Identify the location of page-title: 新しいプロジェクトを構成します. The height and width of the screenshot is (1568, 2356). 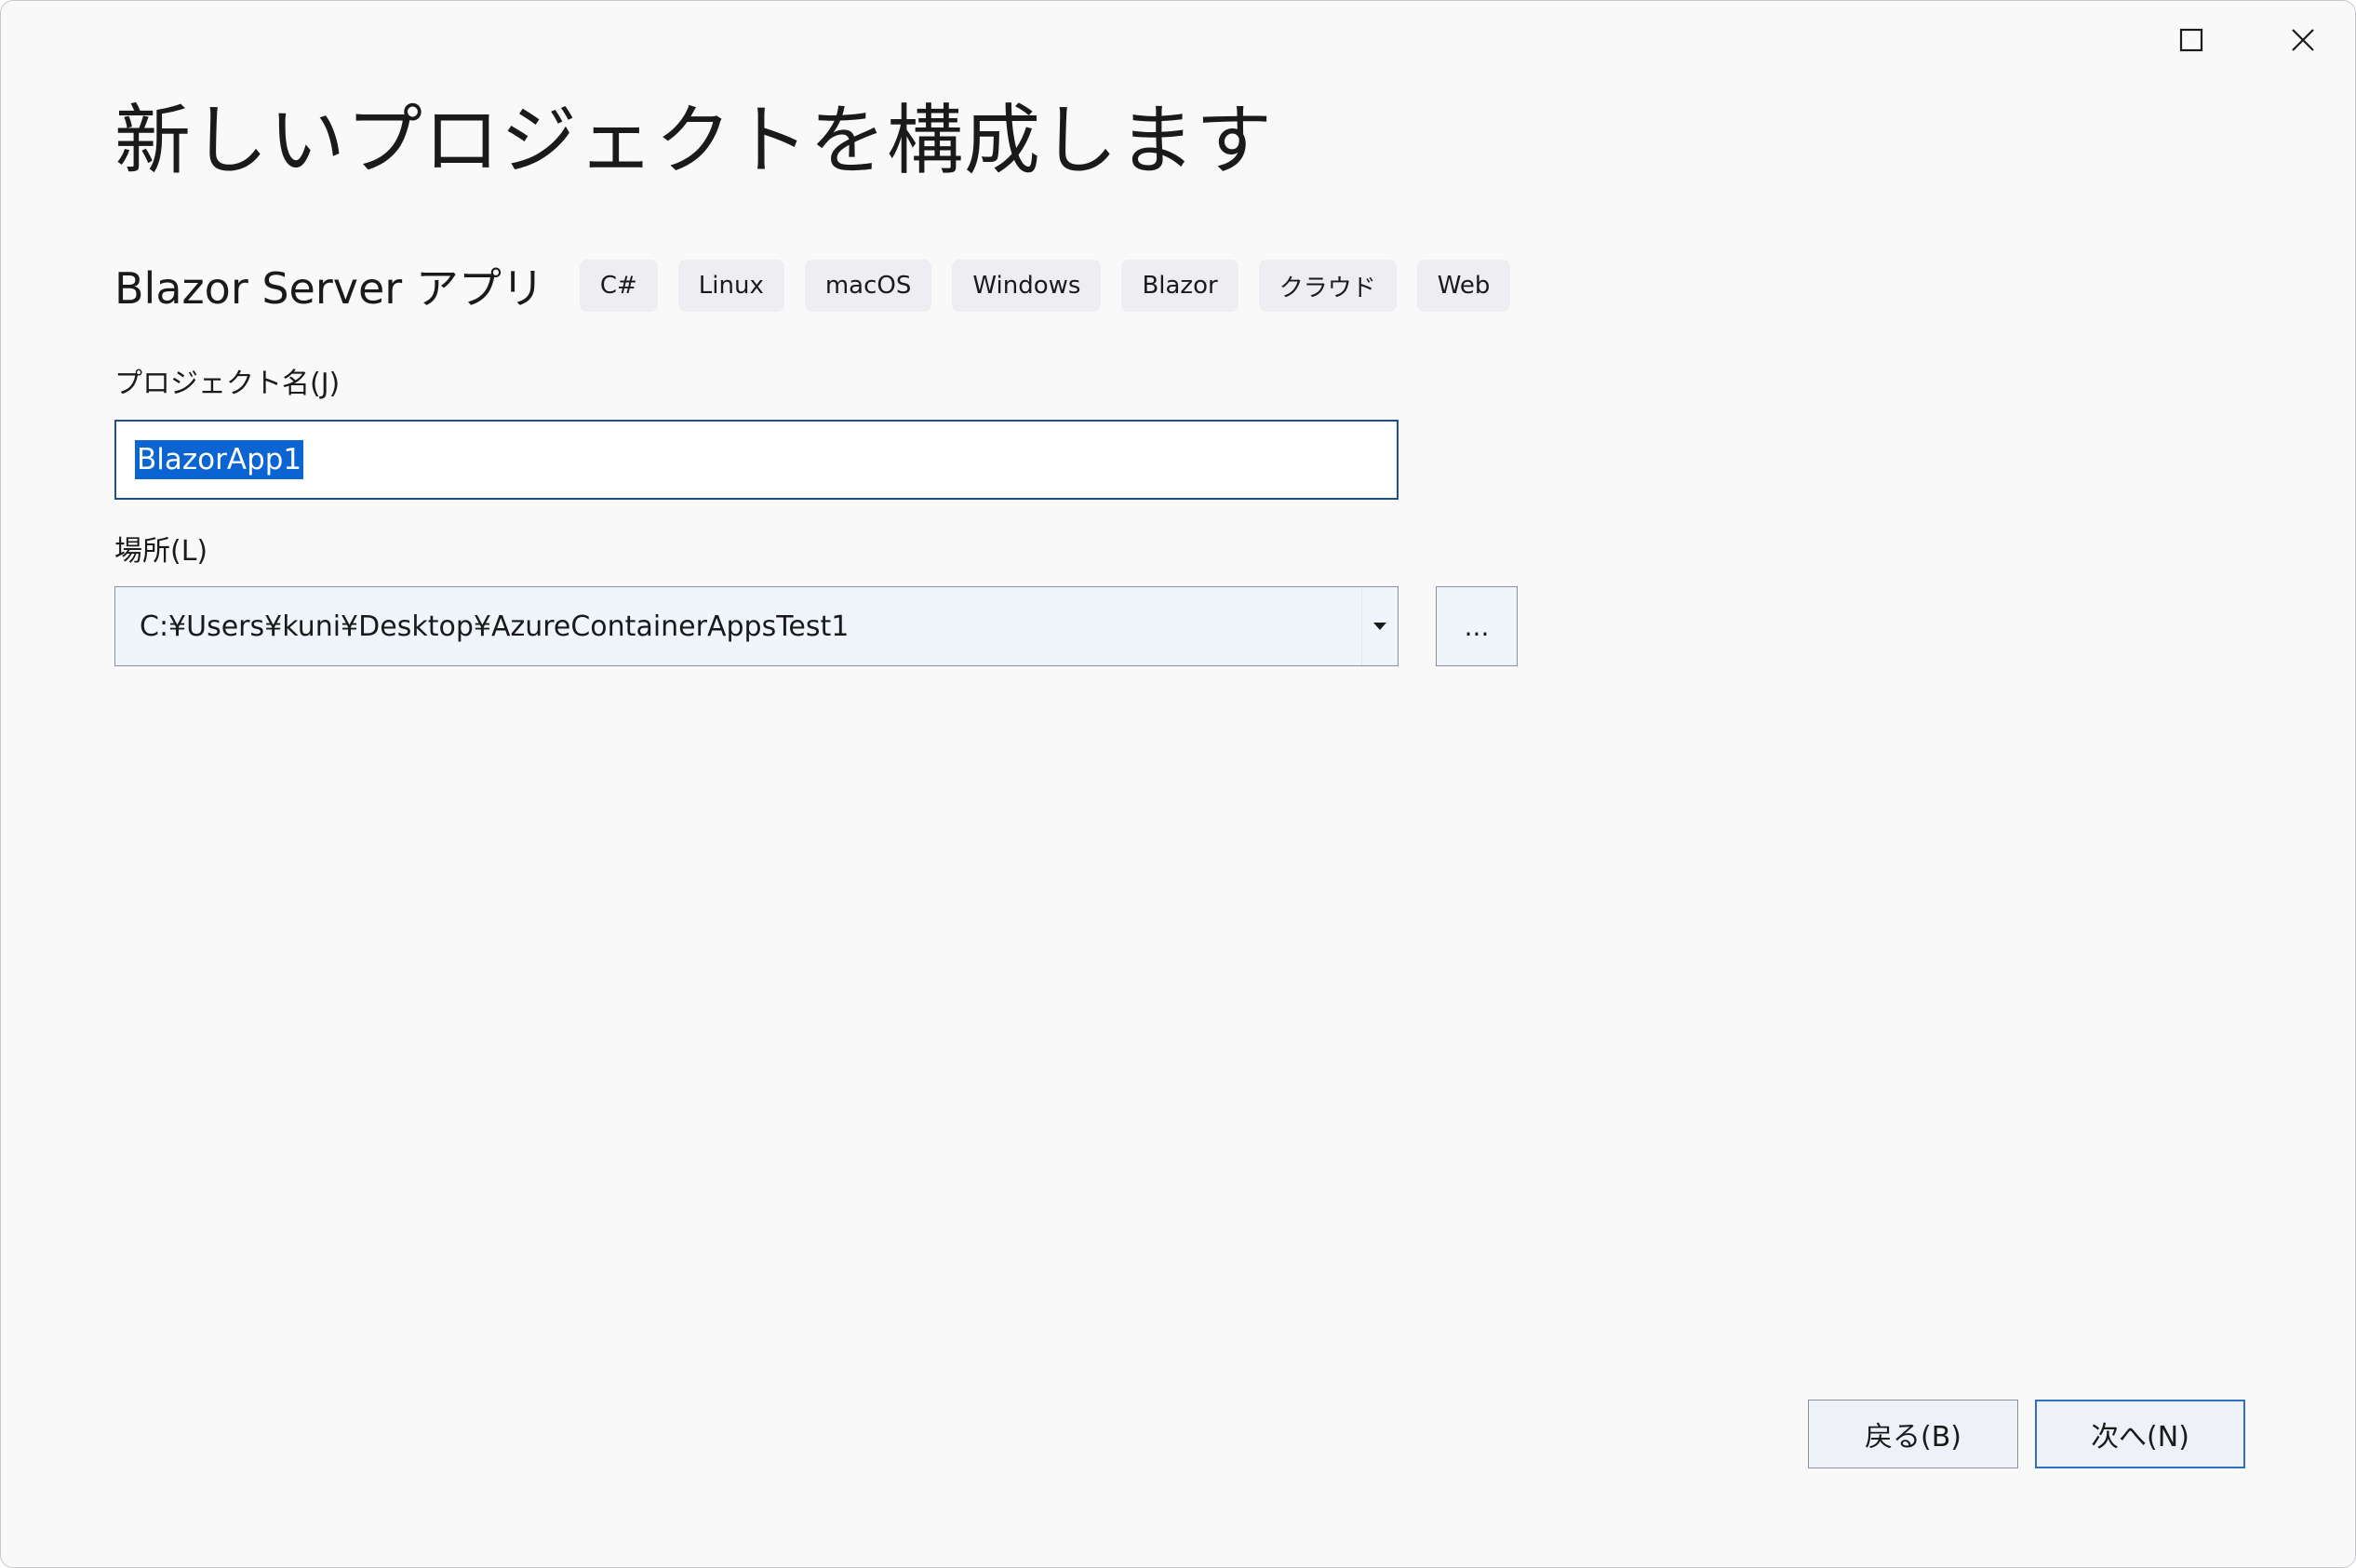
(694, 141).